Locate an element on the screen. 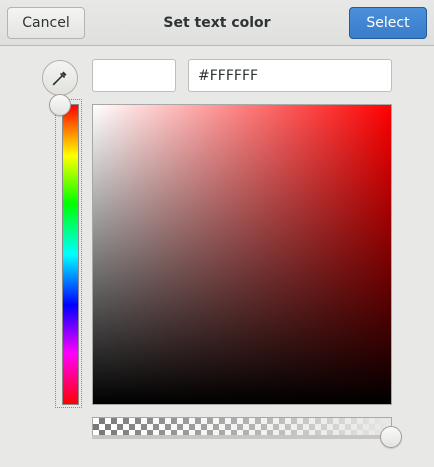  eyedropper-icon is located at coordinates (59, 78).